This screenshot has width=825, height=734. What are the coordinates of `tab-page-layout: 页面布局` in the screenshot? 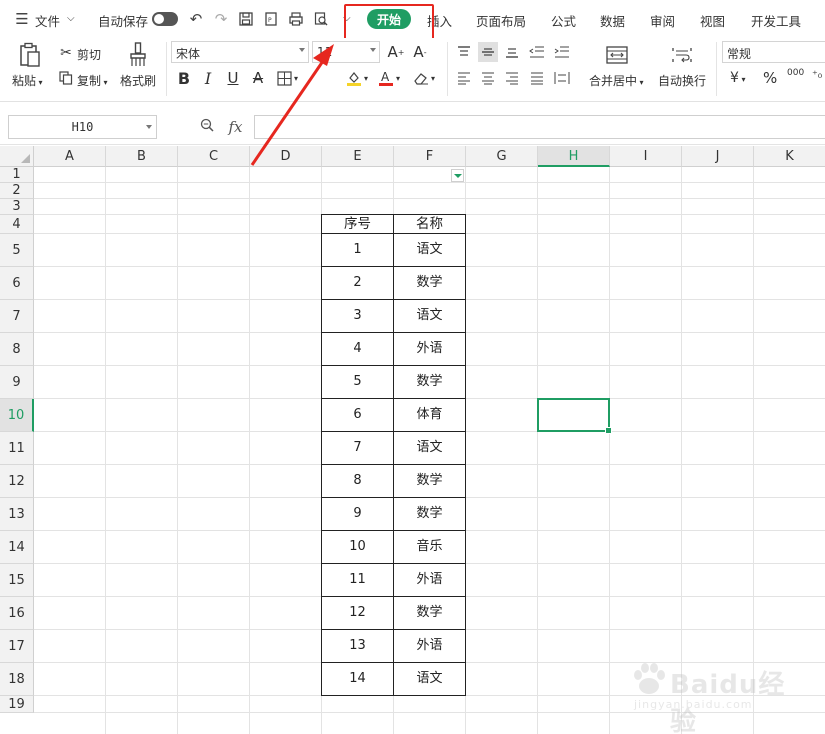 It's located at (501, 20).